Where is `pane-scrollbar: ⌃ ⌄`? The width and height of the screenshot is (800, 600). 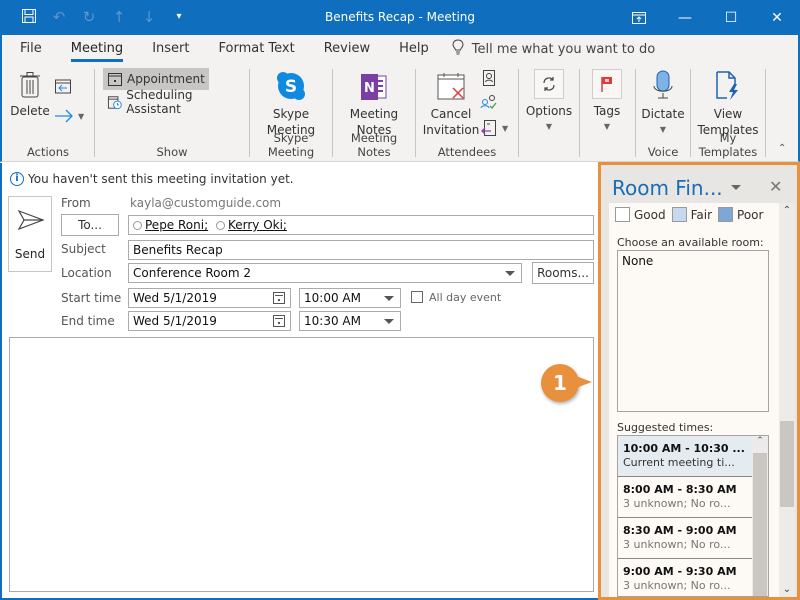 pane-scrollbar: ⌃ ⌄ is located at coordinates (787, 400).